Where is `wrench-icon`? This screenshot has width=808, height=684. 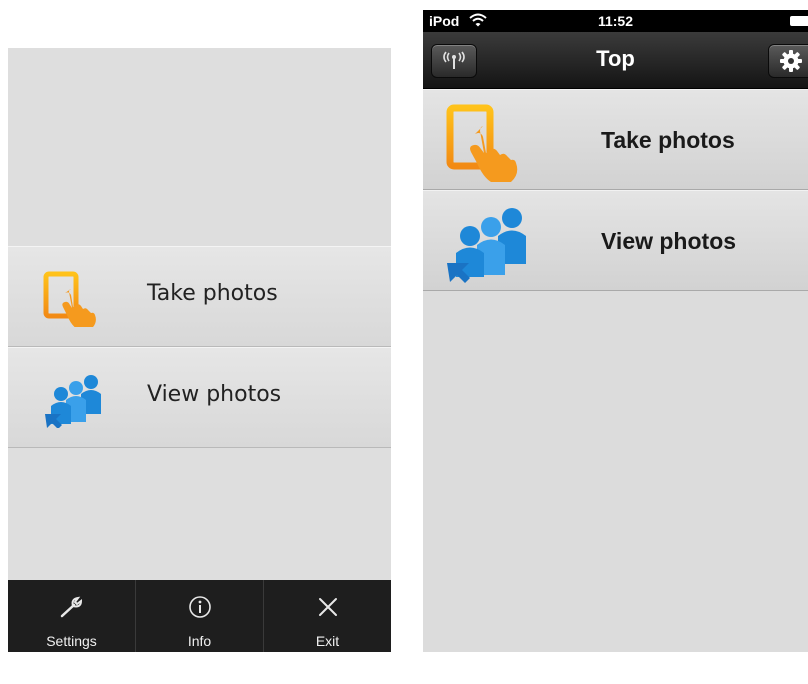 wrench-icon is located at coordinates (71, 607).